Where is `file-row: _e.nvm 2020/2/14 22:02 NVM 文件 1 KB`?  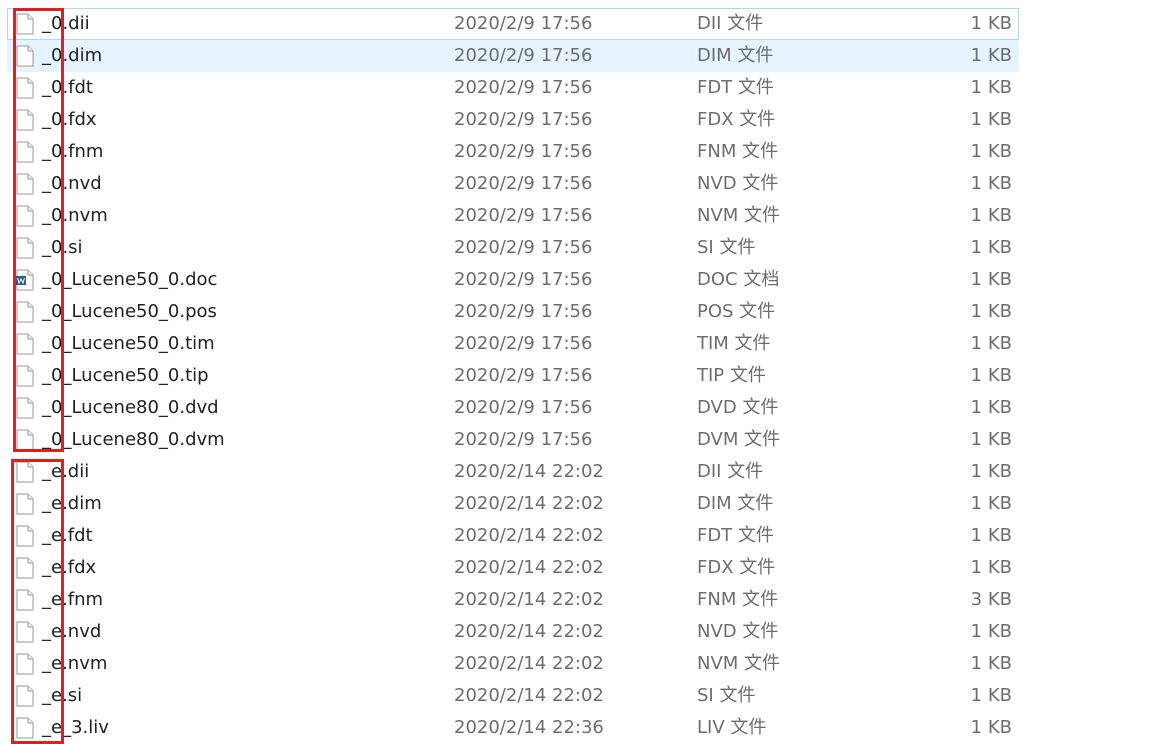 file-row: _e.nvm 2020/2/14 22:02 NVM 文件 1 KB is located at coordinates (513, 664).